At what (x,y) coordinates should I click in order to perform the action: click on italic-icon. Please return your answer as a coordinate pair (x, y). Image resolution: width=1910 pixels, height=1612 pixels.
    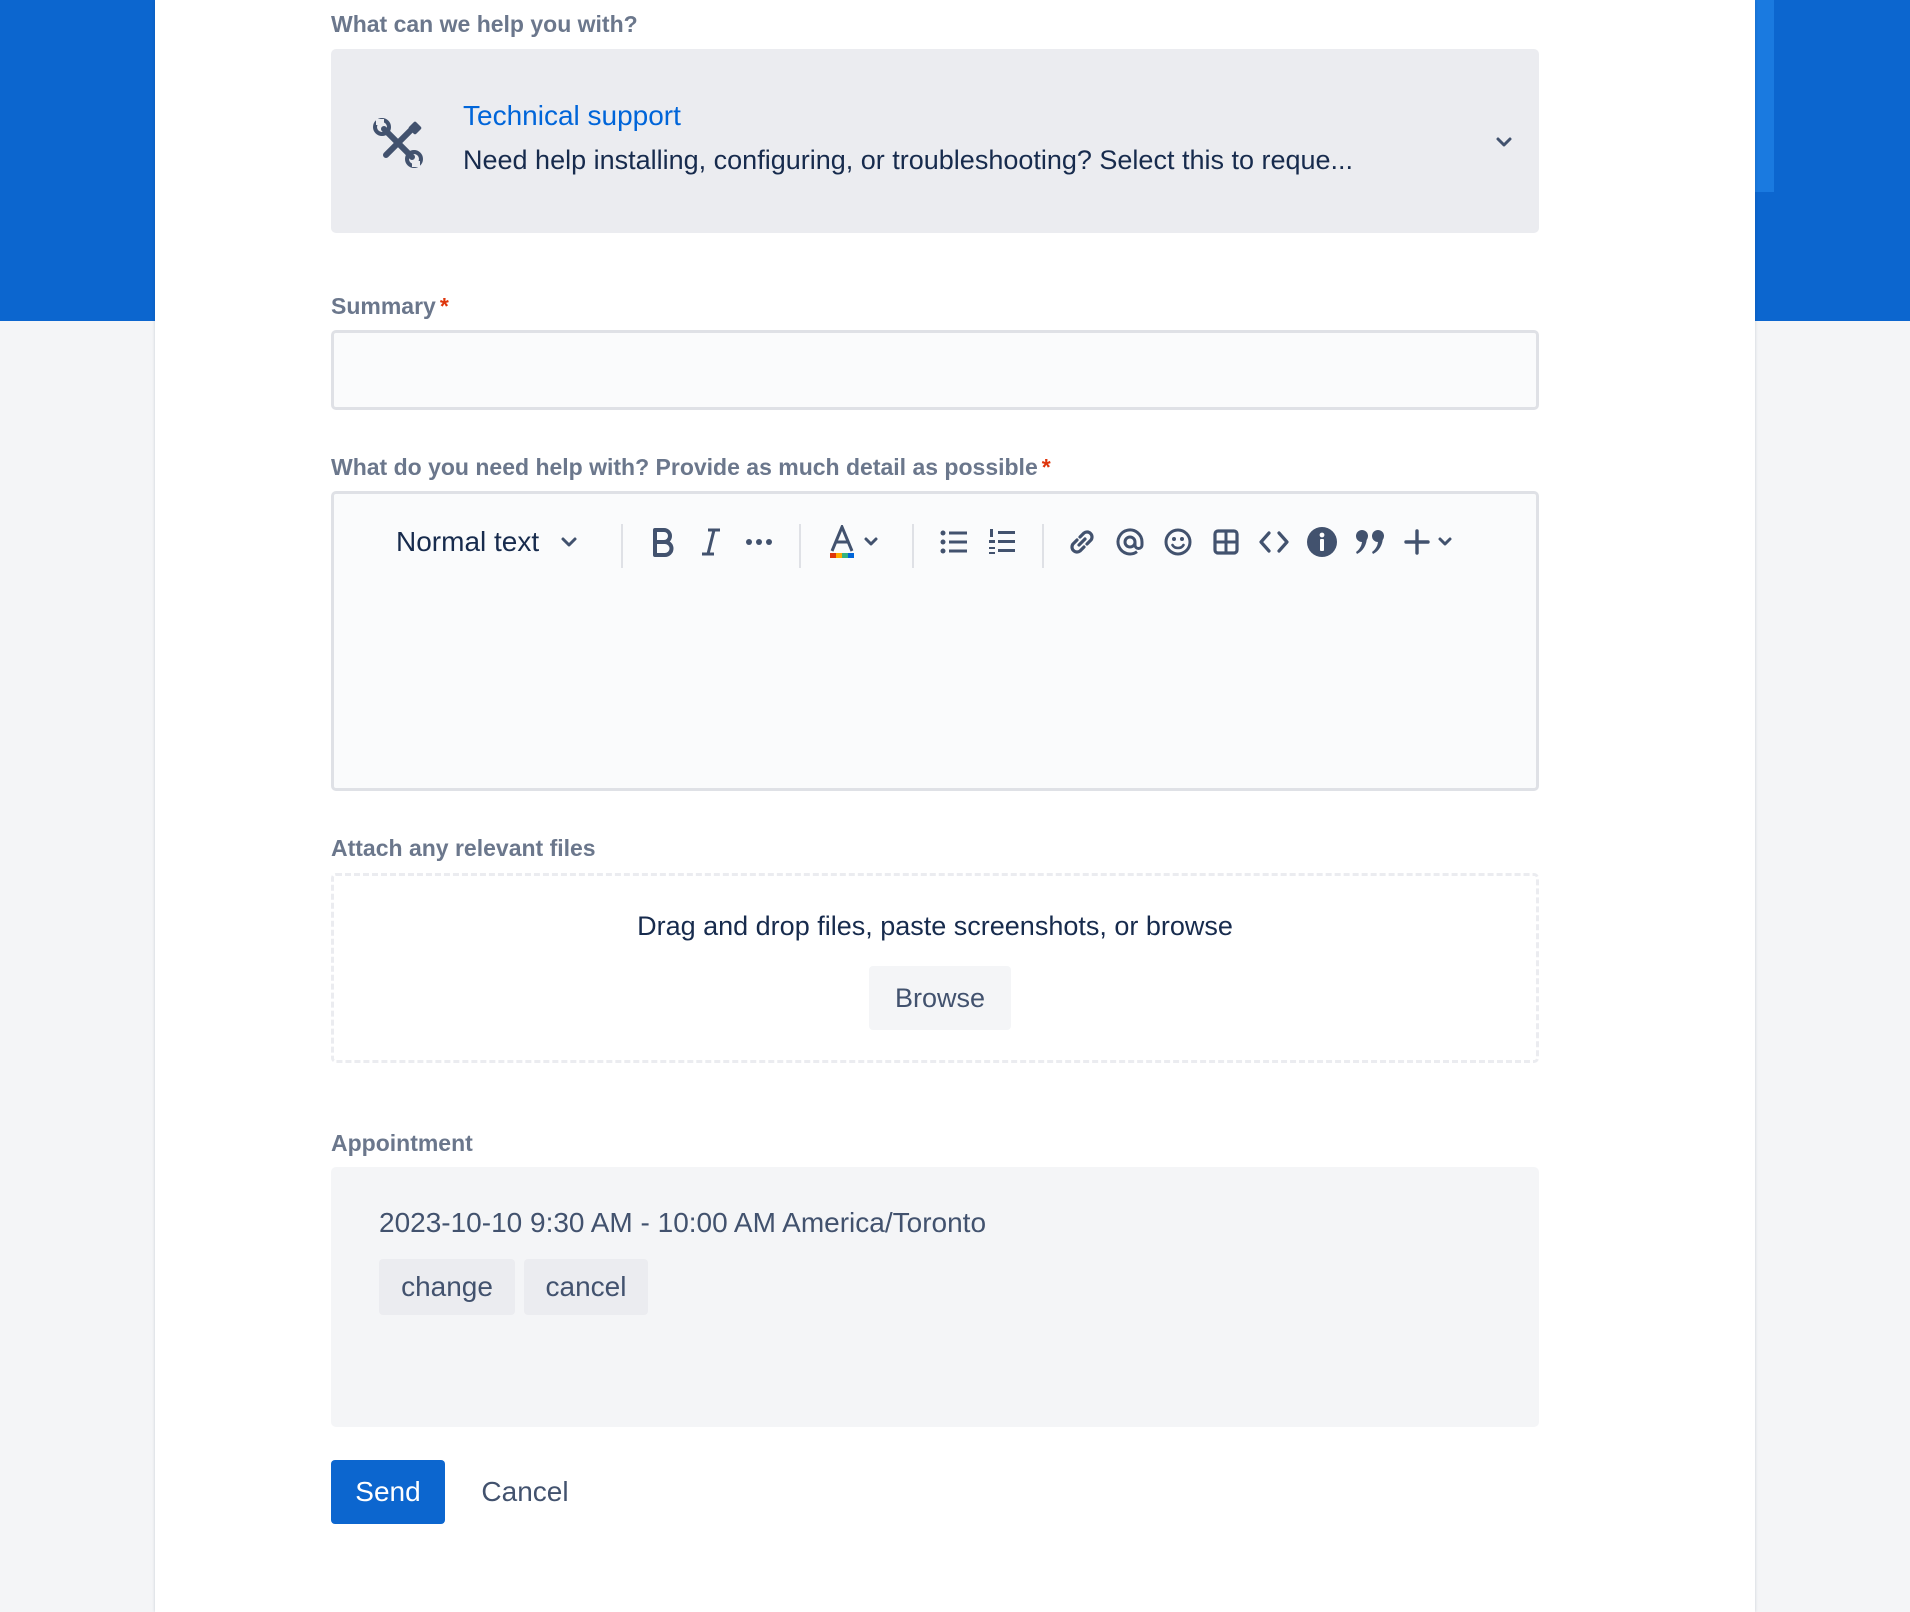
    Looking at the image, I should click on (711, 542).